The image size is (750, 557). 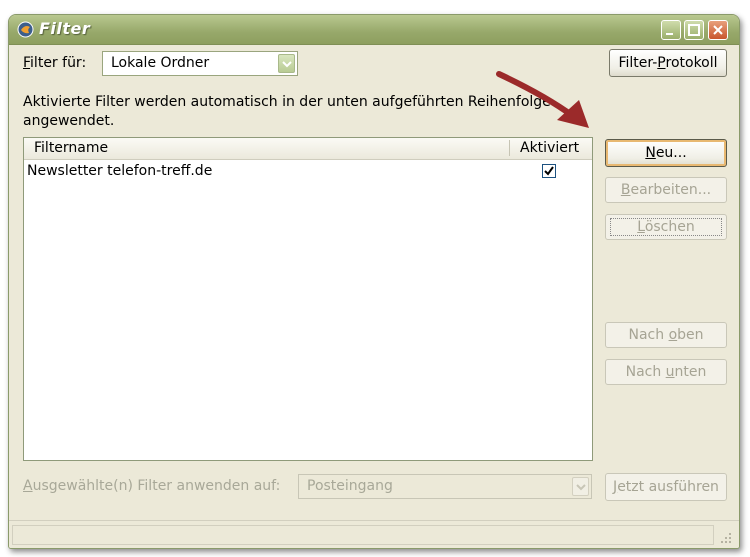 I want to click on new-label-accel: N, so click(x=650, y=153).